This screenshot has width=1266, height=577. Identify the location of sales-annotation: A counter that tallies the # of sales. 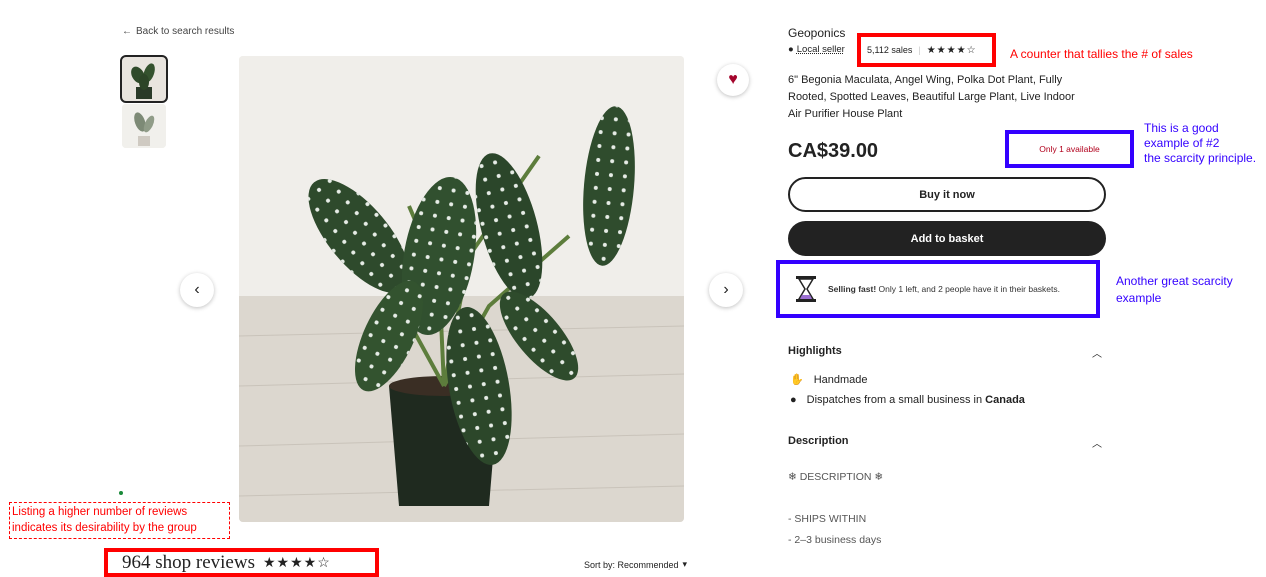
(1101, 54).